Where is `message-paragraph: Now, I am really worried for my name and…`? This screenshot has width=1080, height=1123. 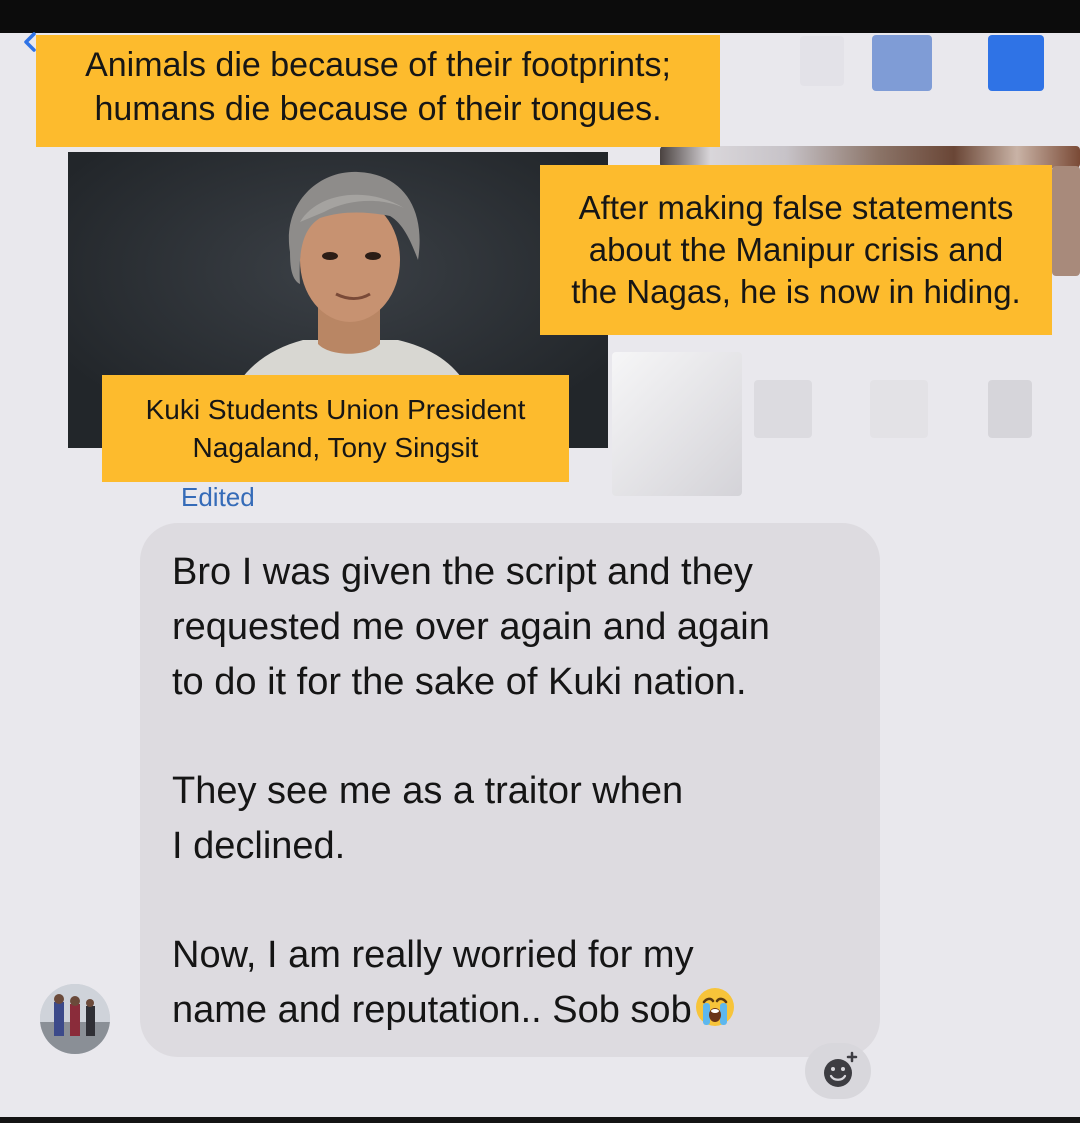
message-paragraph: Now, I am really worried for my name and… is located at coordinates (516, 983).